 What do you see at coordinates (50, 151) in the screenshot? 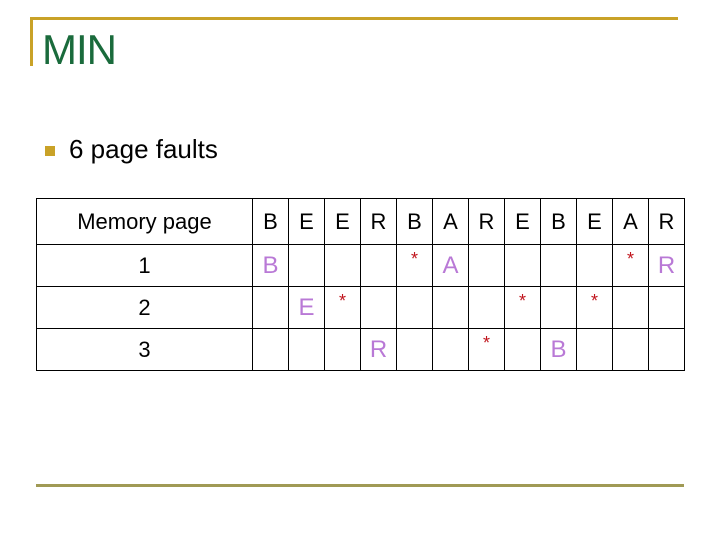
I see `square-bullet-icon` at bounding box center [50, 151].